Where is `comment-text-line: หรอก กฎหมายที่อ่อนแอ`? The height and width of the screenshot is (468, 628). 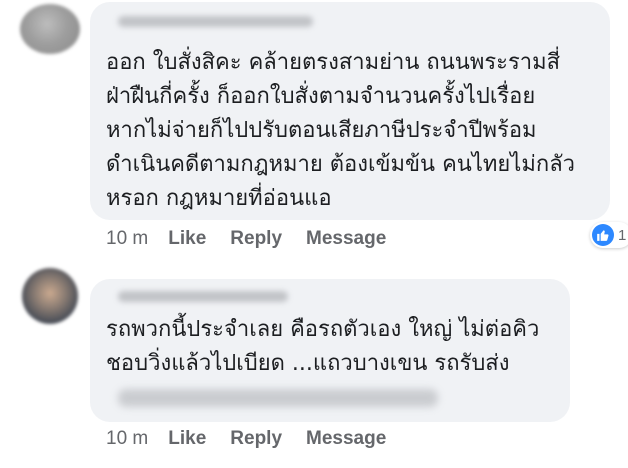 comment-text-line: หรอก กฎหมายที่อ่อนแอ is located at coordinates (219, 198).